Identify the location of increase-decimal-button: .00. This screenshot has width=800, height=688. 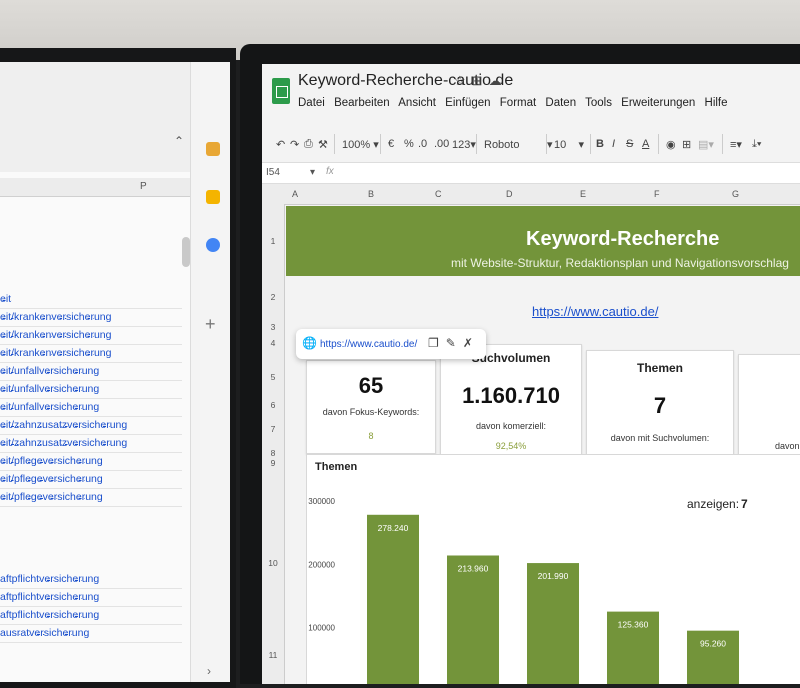
(441, 144).